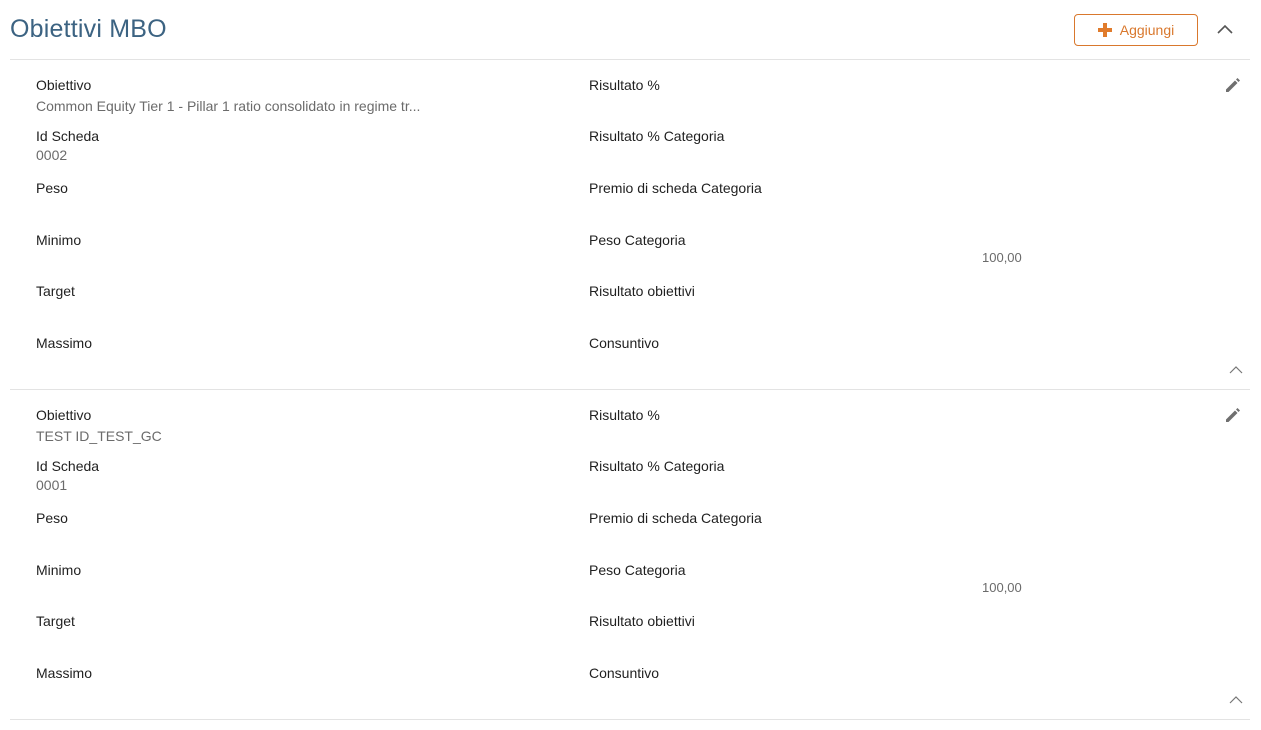  Describe the element at coordinates (630, 719) in the screenshot. I see `card-divider` at that location.